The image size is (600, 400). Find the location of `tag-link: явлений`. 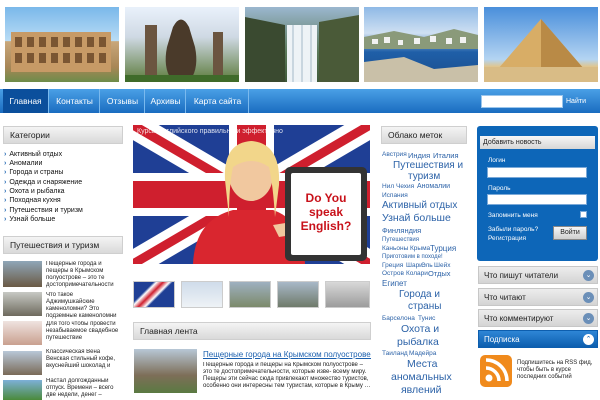

tag-link: явлений is located at coordinates (421, 390).